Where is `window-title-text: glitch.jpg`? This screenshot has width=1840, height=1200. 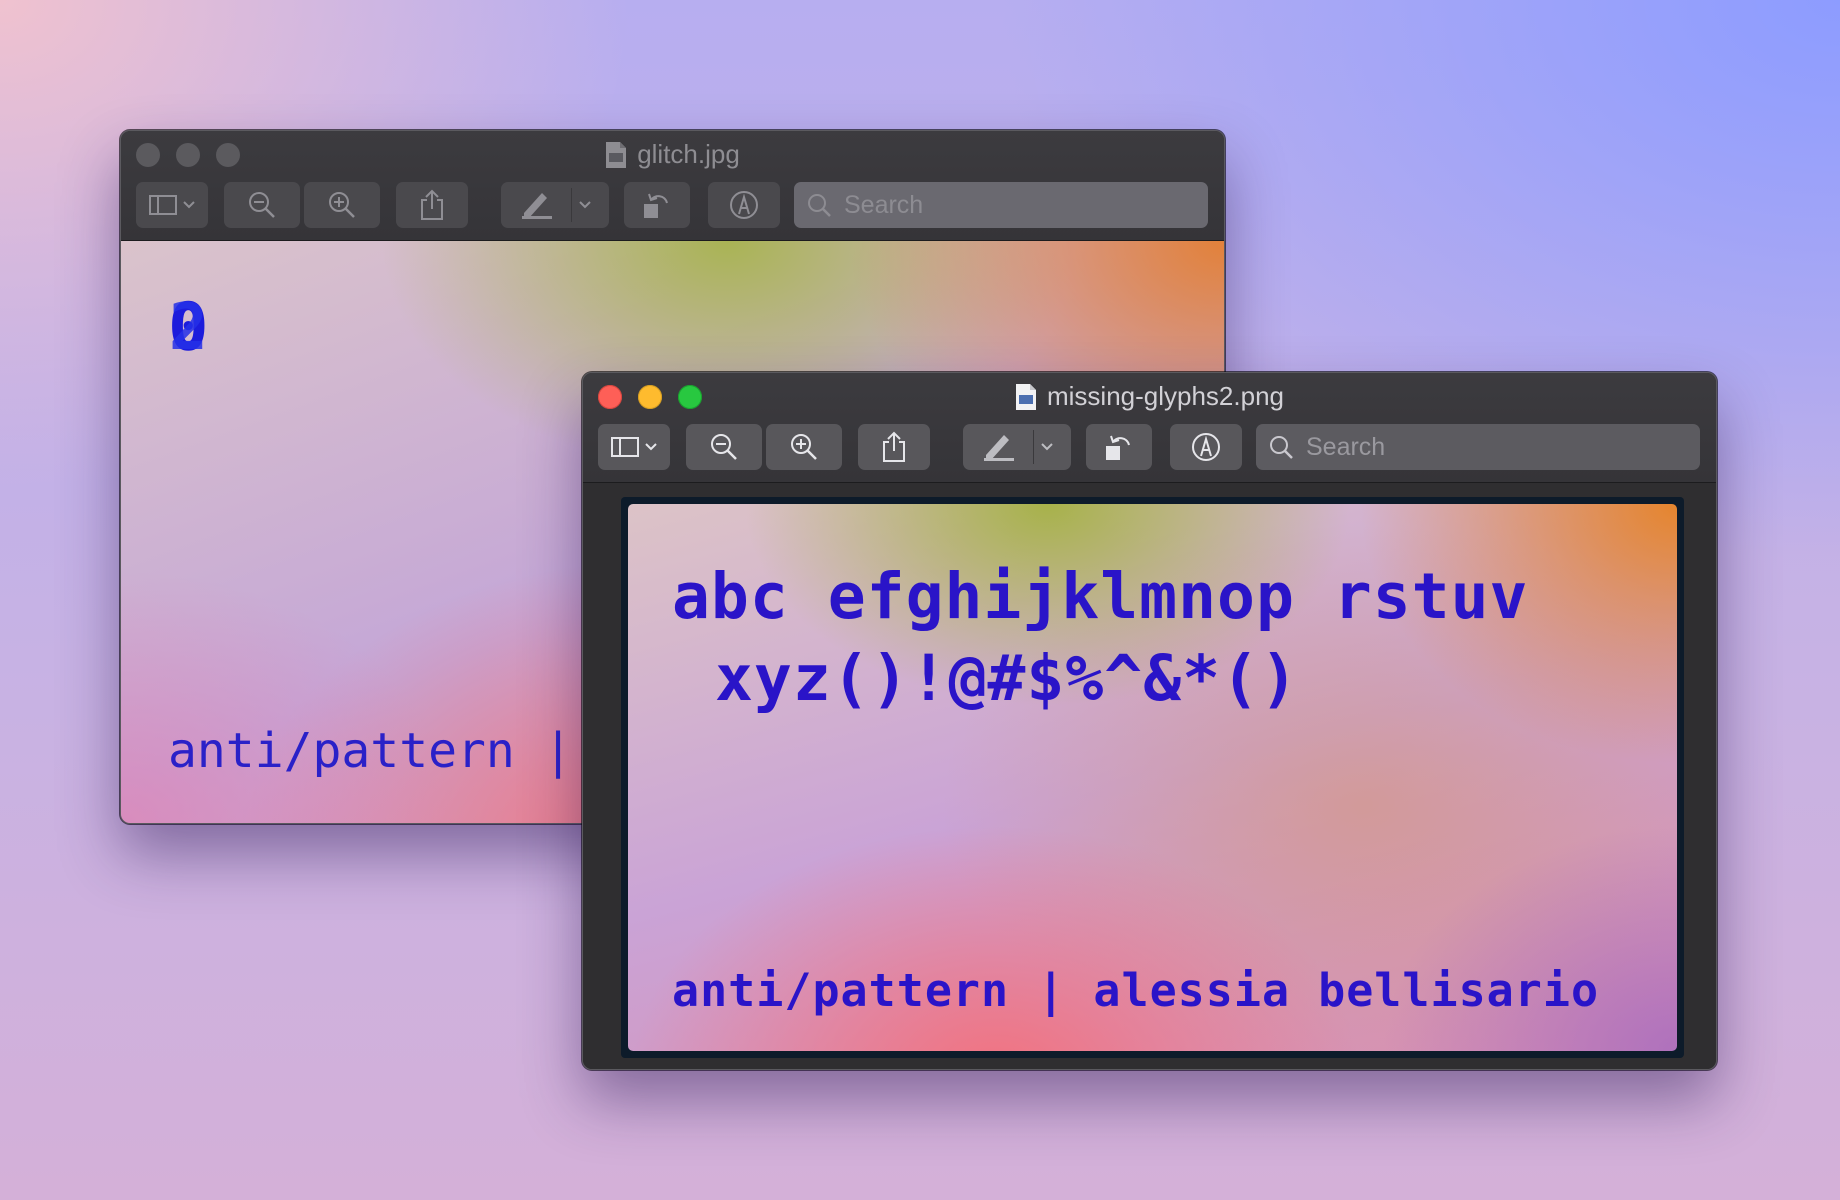 window-title-text: glitch.jpg is located at coordinates (688, 154).